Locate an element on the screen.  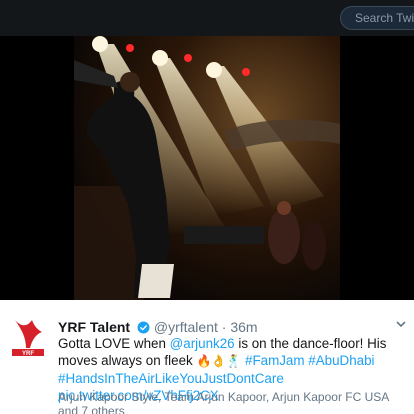
caret-down-icon is located at coordinates (401, 325).